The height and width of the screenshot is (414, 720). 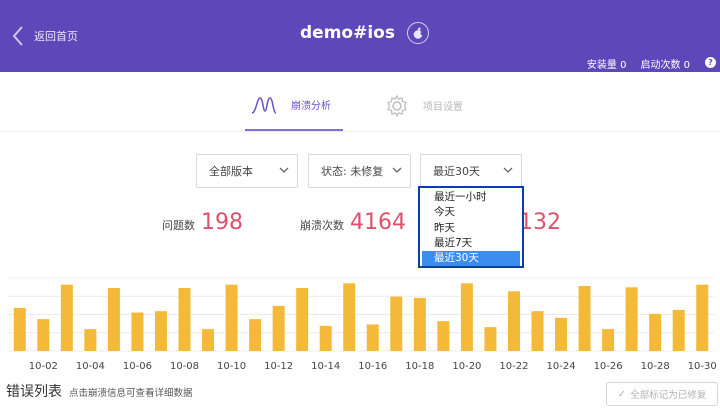 I want to click on error-list-hint: 点击崩溃信息可查看详细数据, so click(x=131, y=393).